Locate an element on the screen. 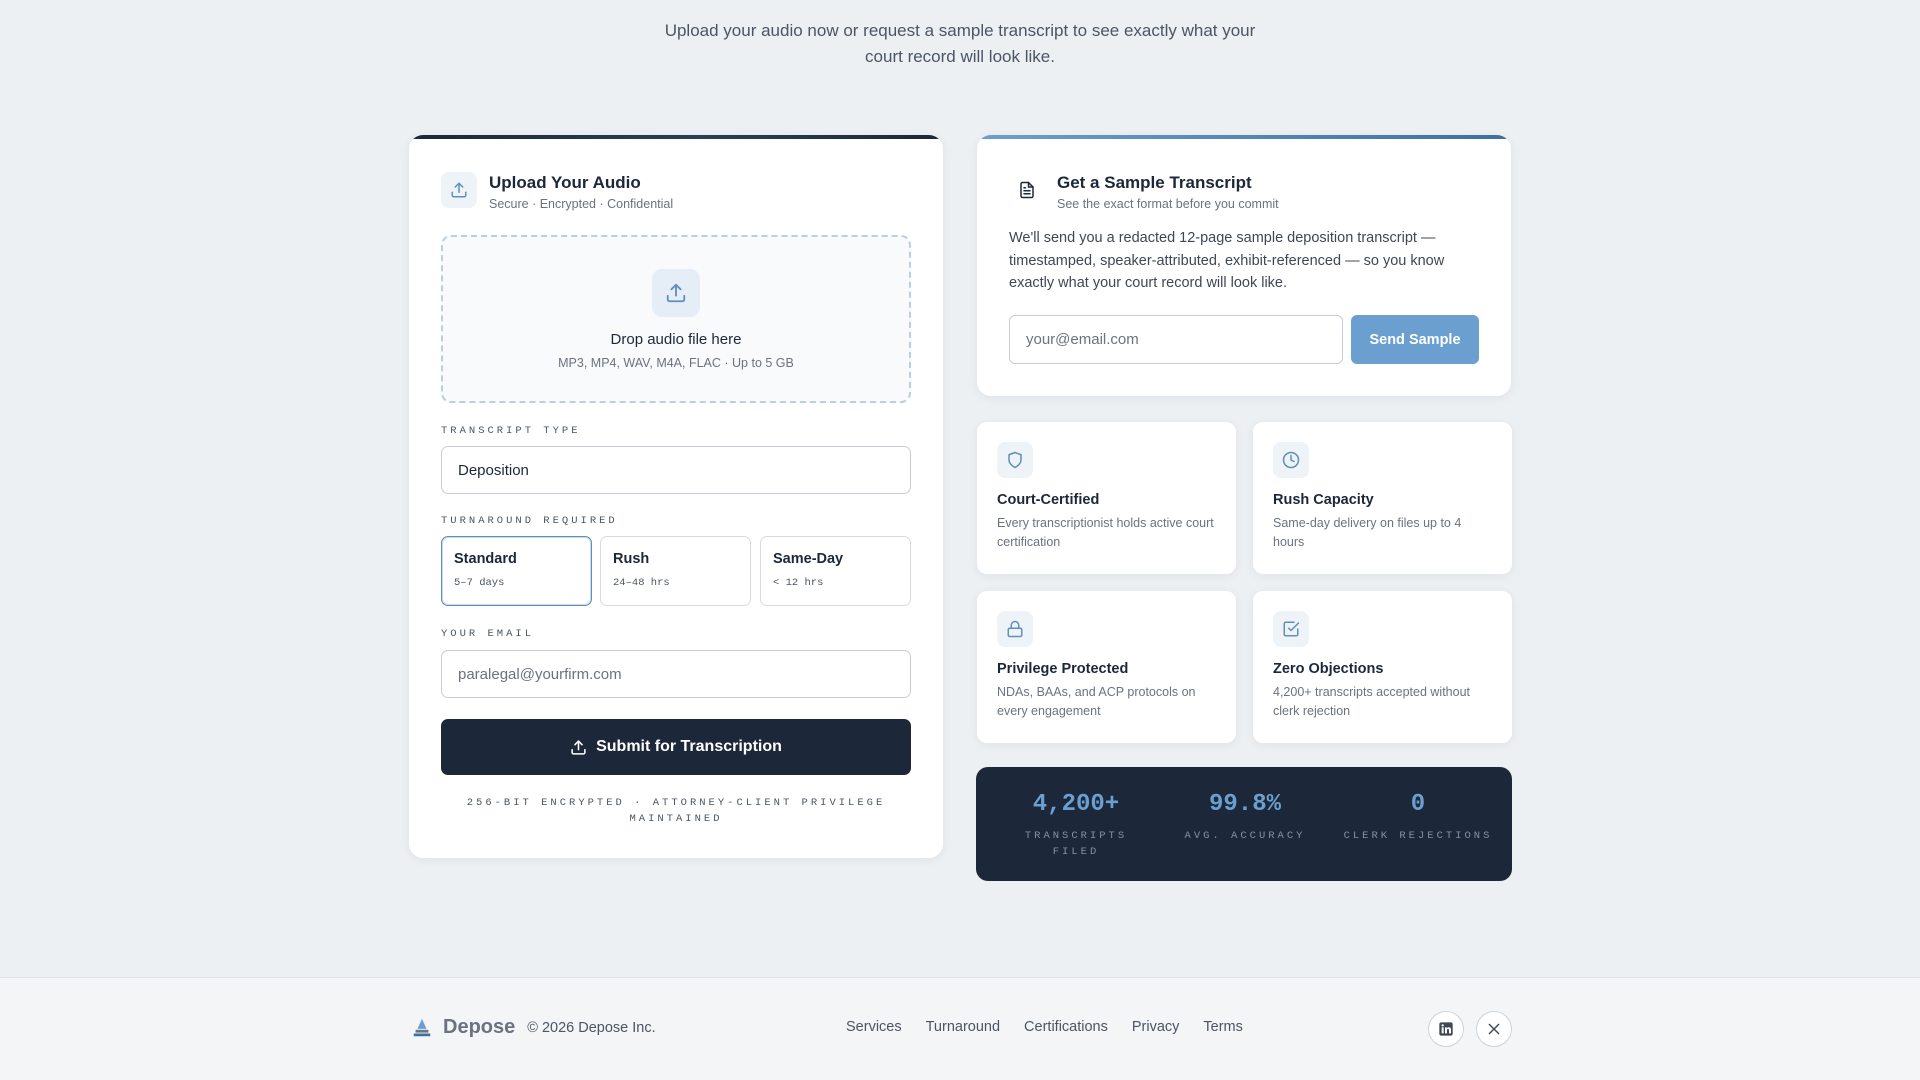 This screenshot has width=1920, height=1080. stat-label: AVG. ACCURACY is located at coordinates (1245, 836).